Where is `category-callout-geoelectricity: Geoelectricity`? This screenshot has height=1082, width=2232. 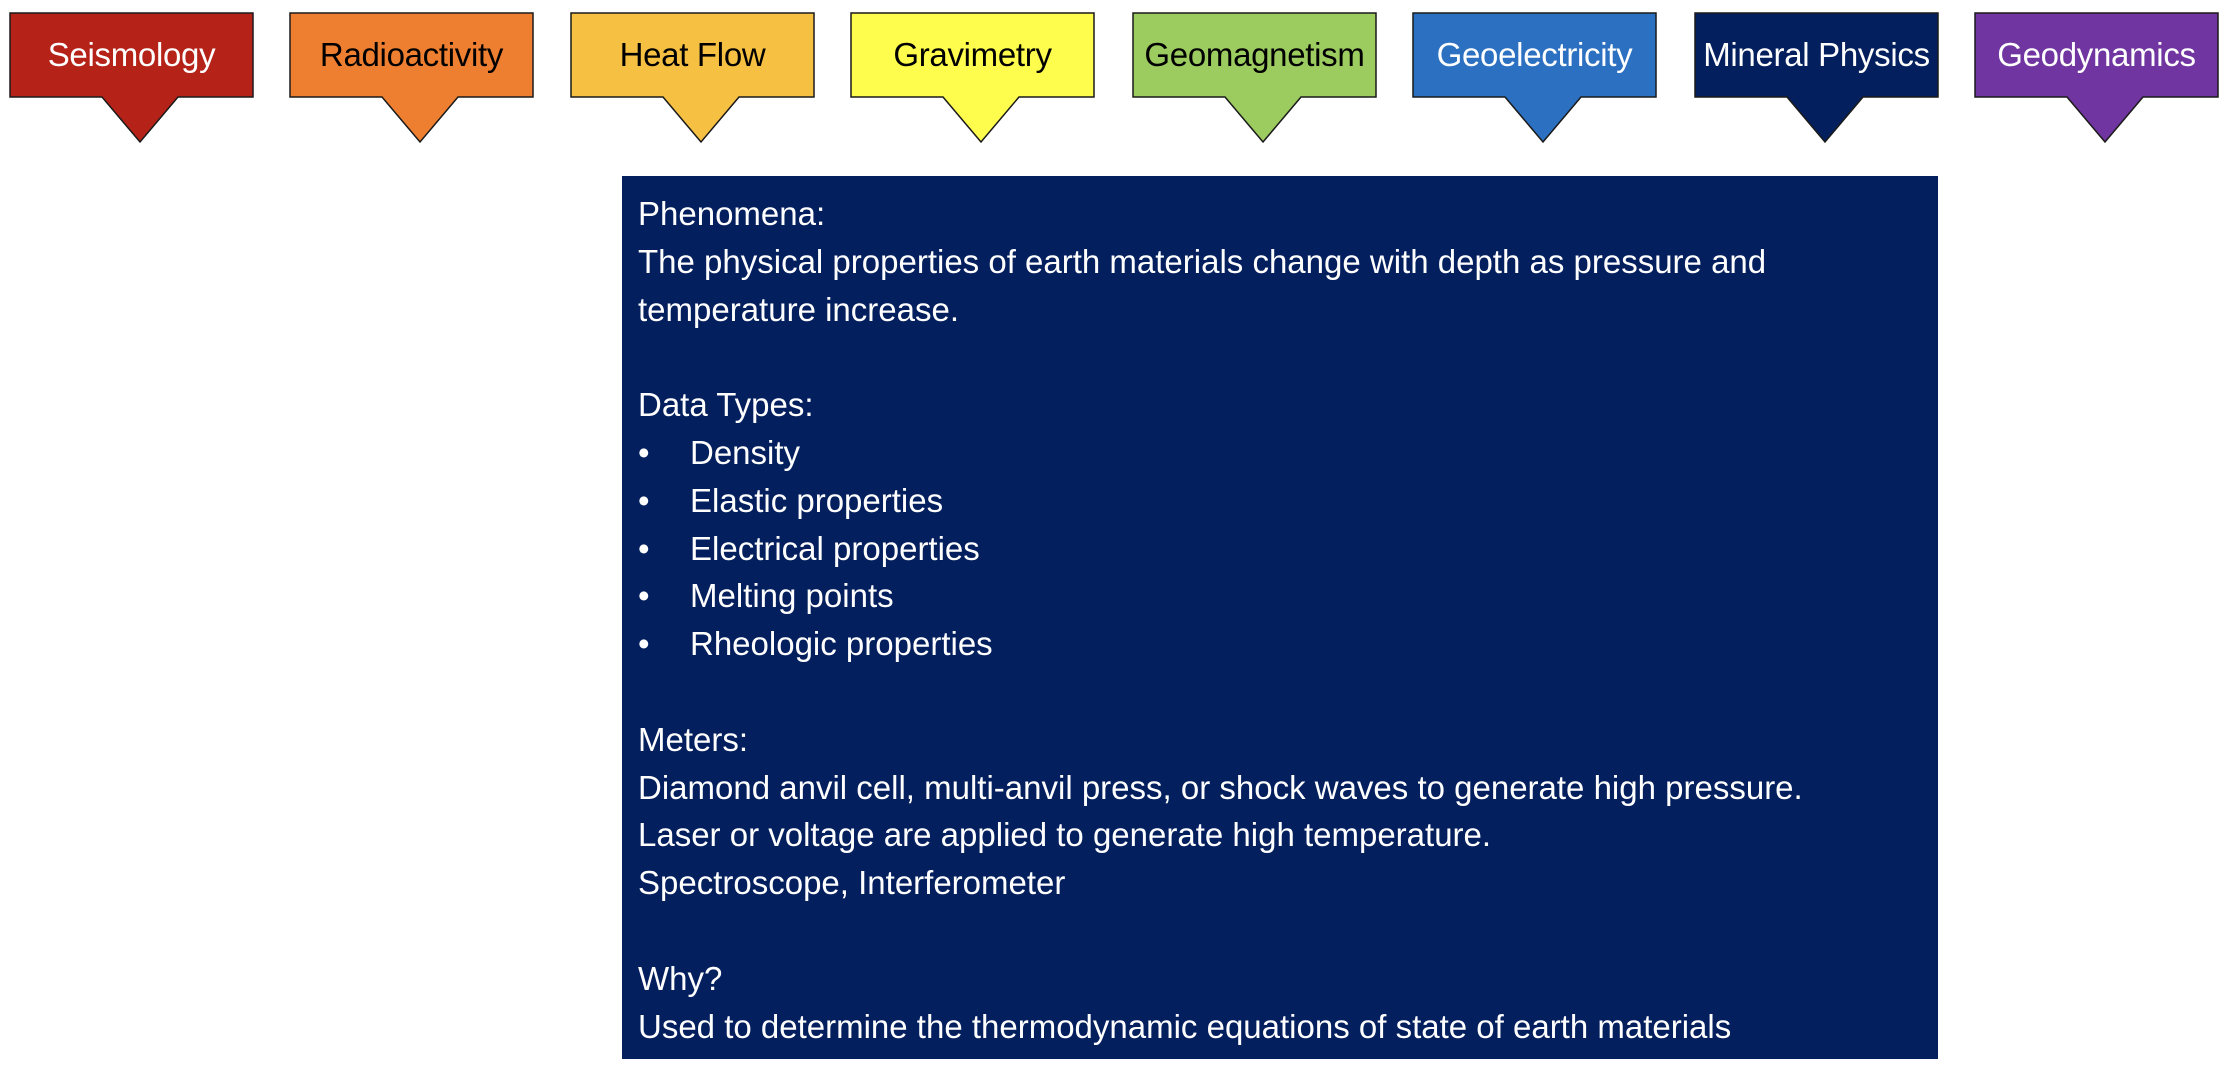 category-callout-geoelectricity: Geoelectricity is located at coordinates (1534, 78).